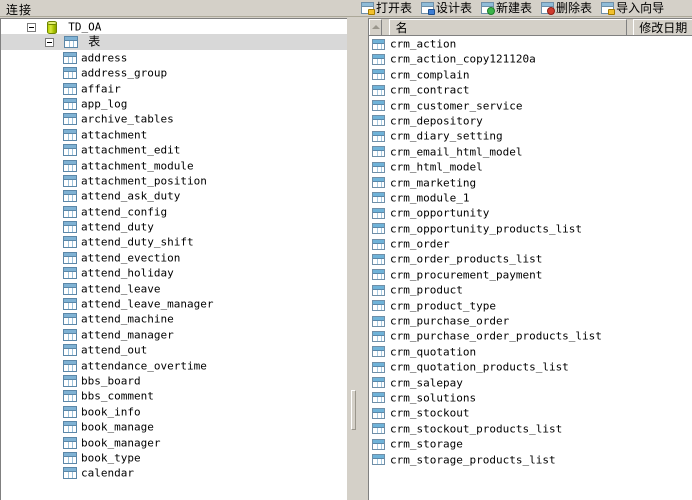 Image resolution: width=692 pixels, height=500 pixels. What do you see at coordinates (530, 351) in the screenshot?
I see `table-row: crm_quotation` at bounding box center [530, 351].